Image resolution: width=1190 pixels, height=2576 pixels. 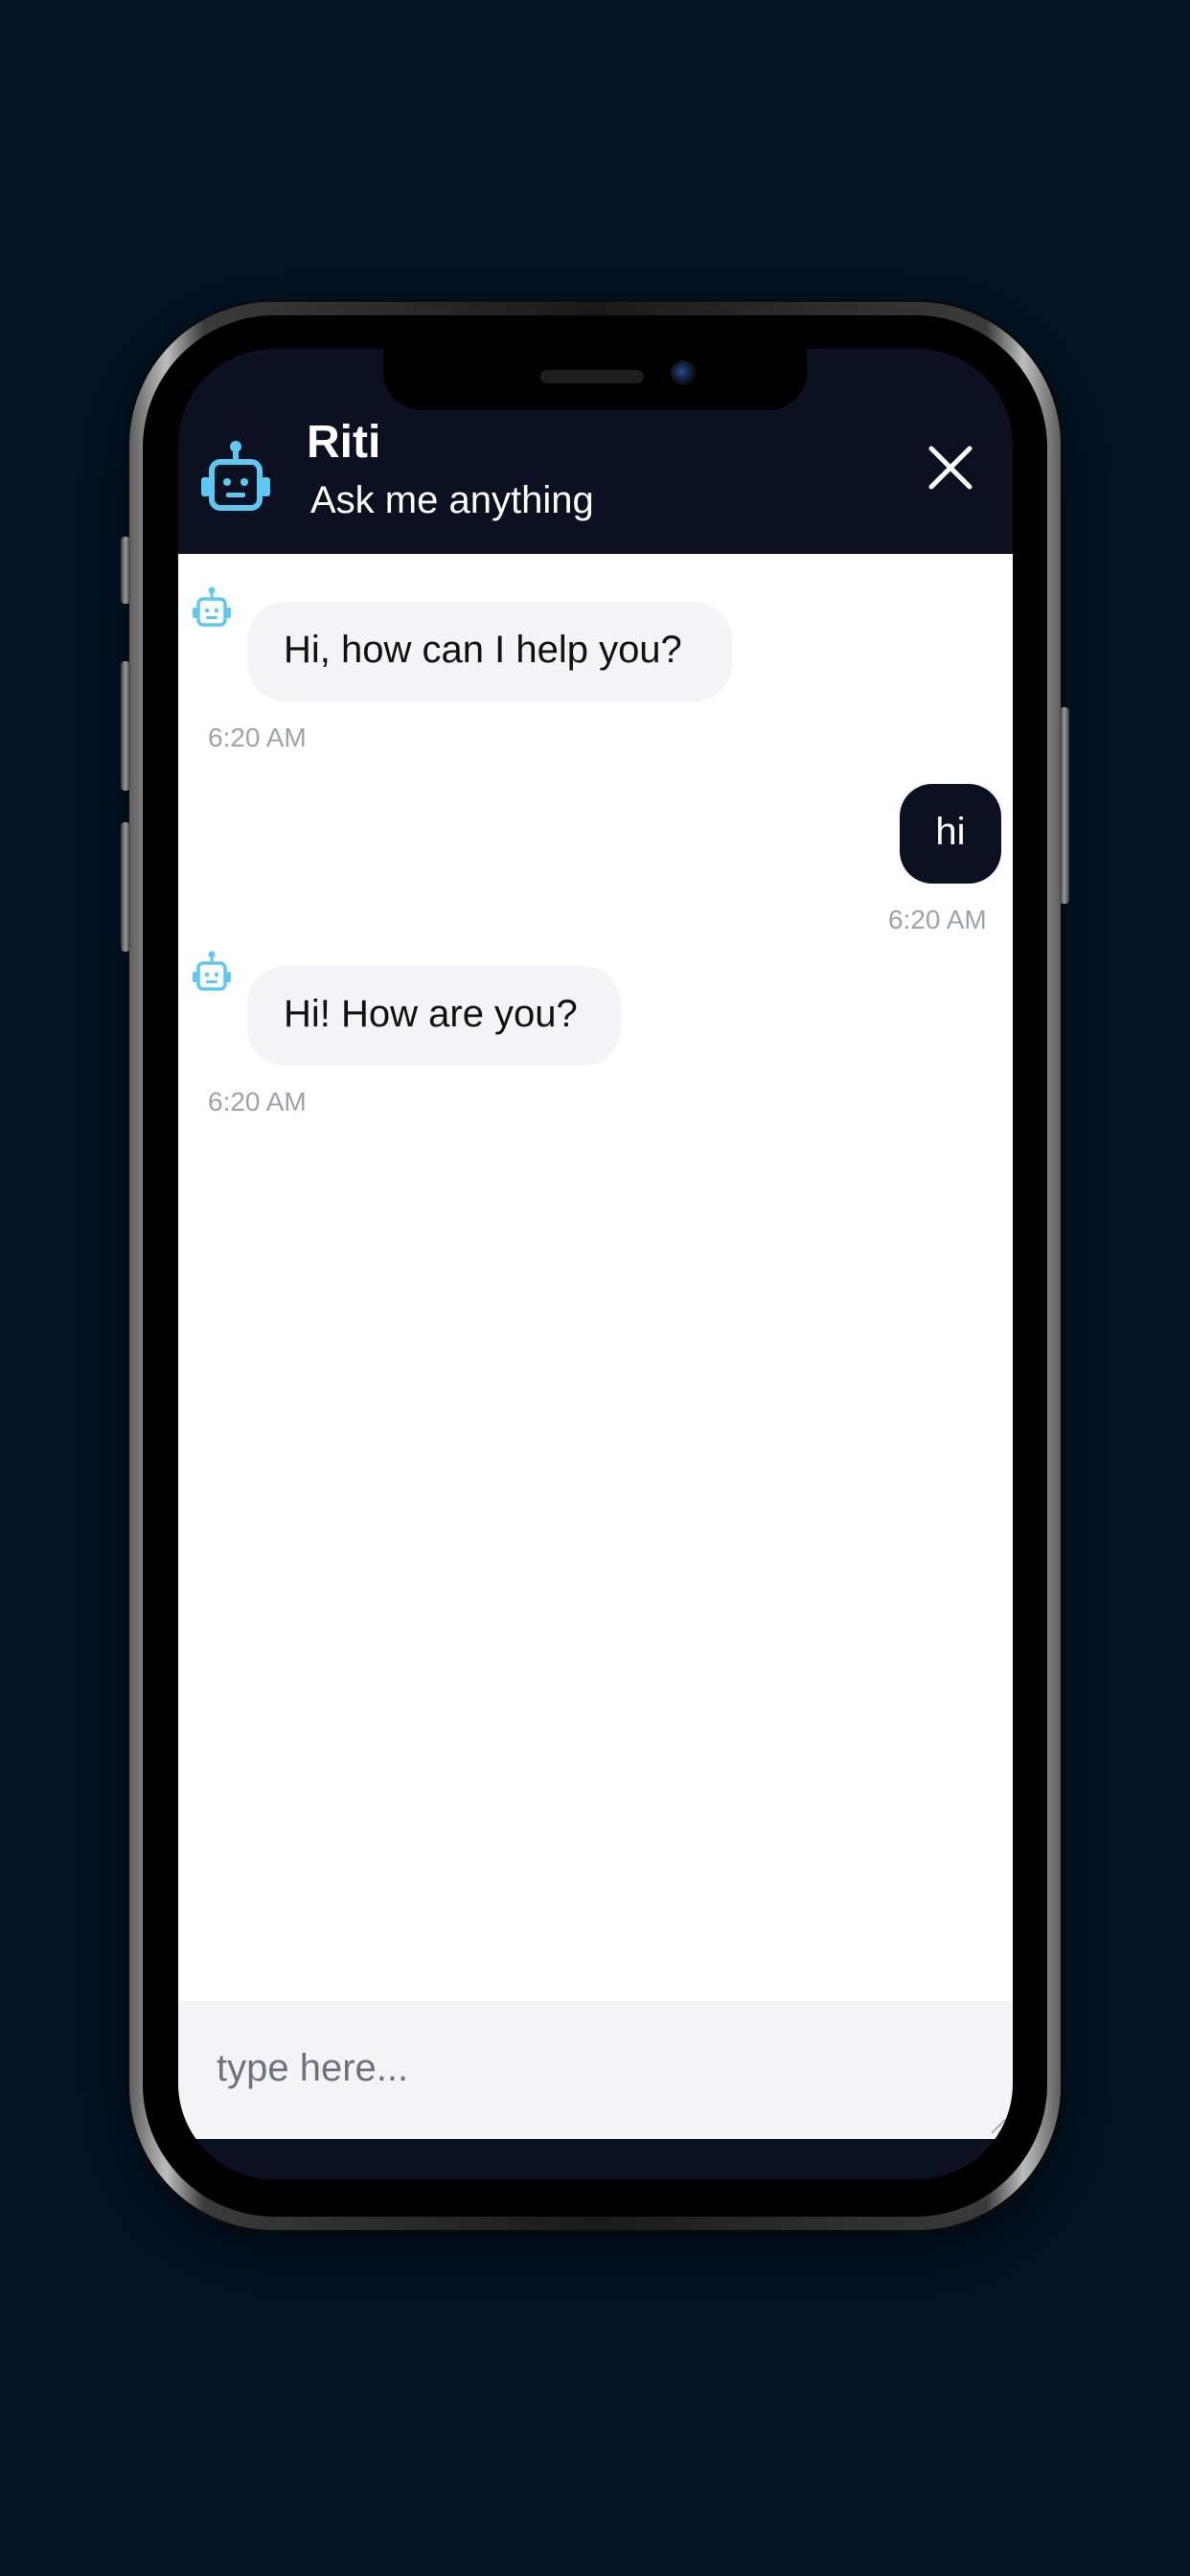 I want to click on resize-grip-icon, so click(x=998, y=2125).